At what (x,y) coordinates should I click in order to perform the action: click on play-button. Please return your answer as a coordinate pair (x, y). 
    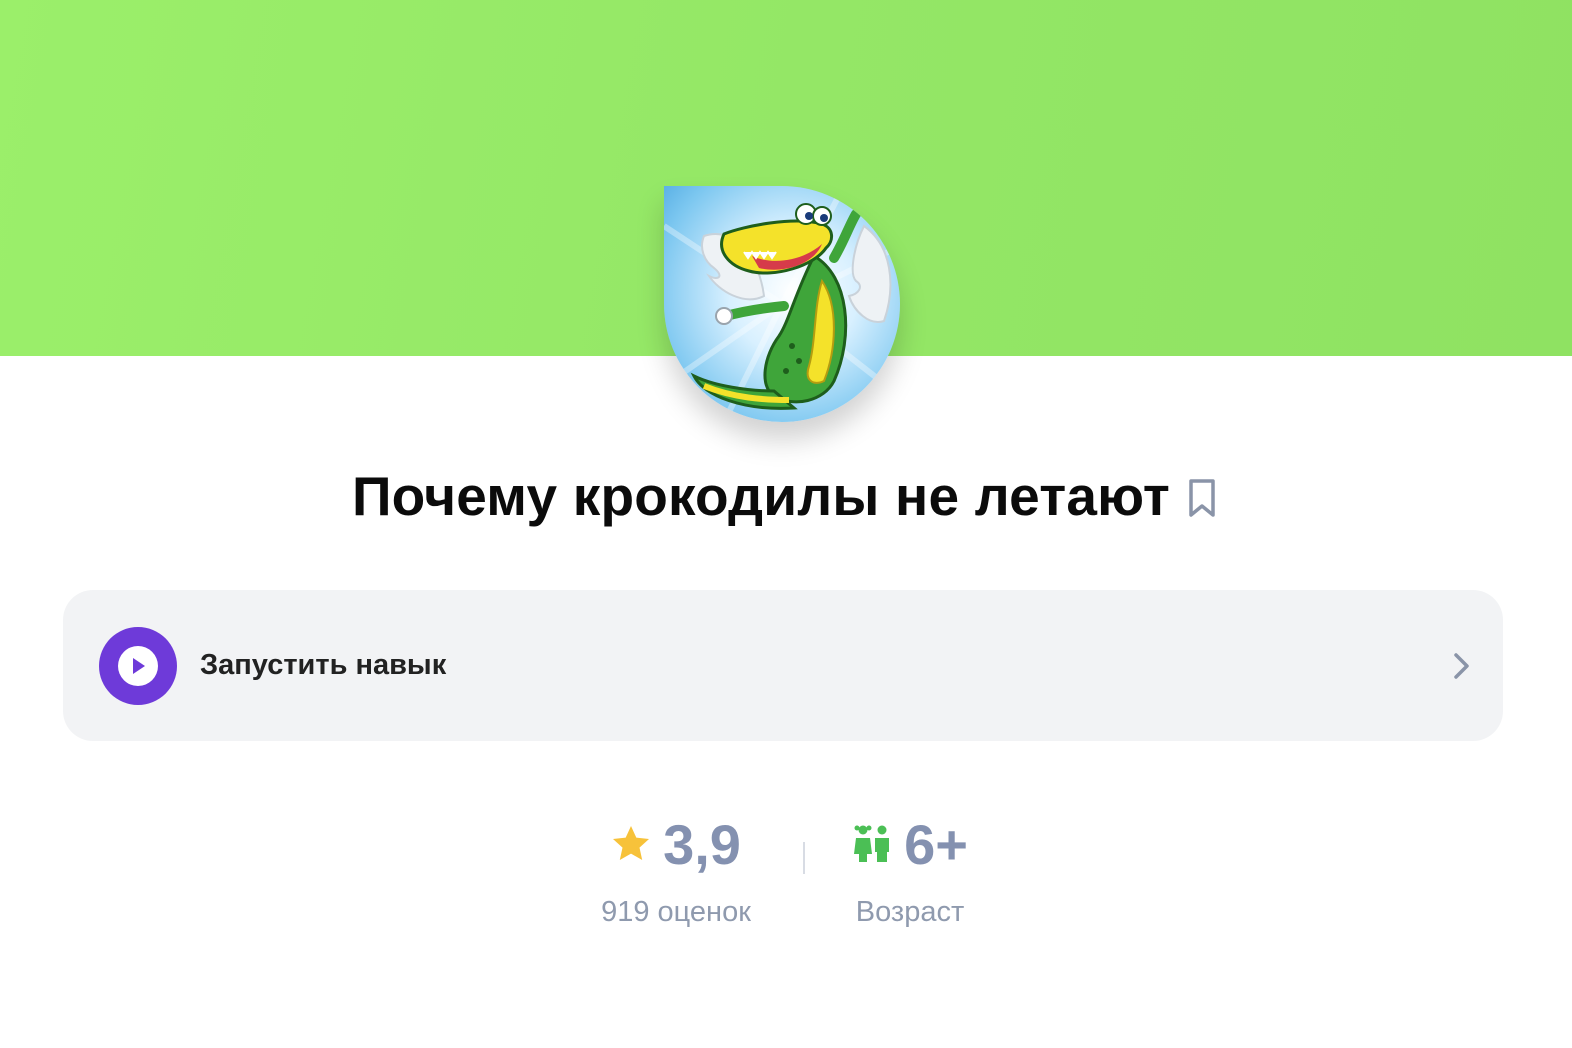
    Looking at the image, I should click on (138, 665).